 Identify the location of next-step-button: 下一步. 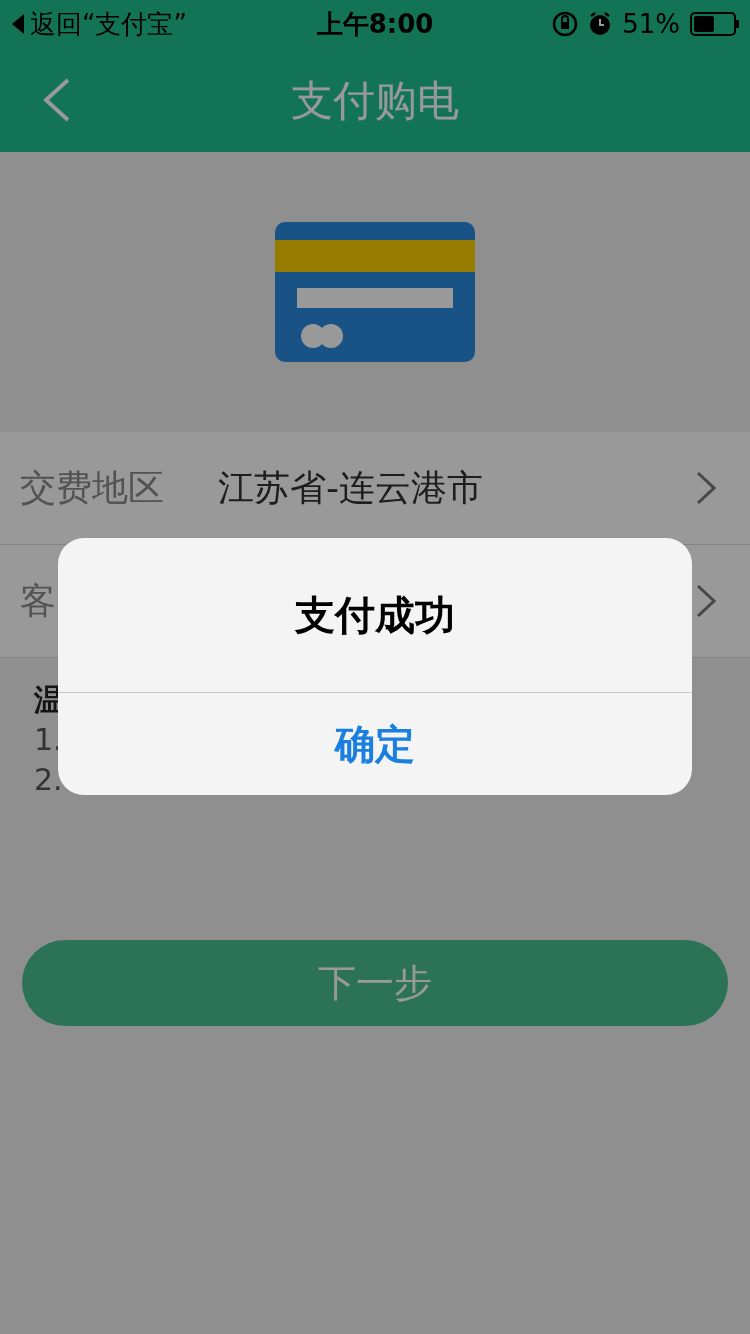
(375, 983).